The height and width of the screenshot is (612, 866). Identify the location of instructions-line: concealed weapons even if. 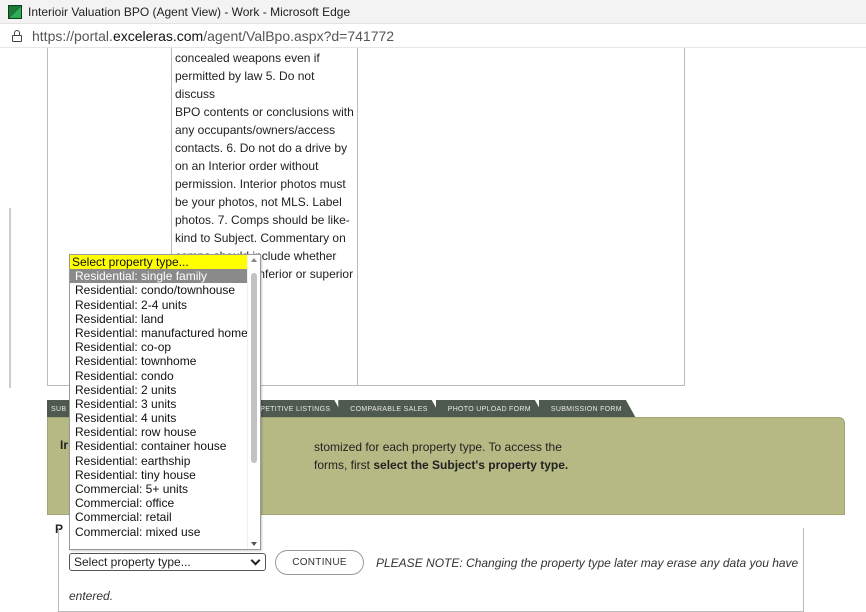
(247, 58).